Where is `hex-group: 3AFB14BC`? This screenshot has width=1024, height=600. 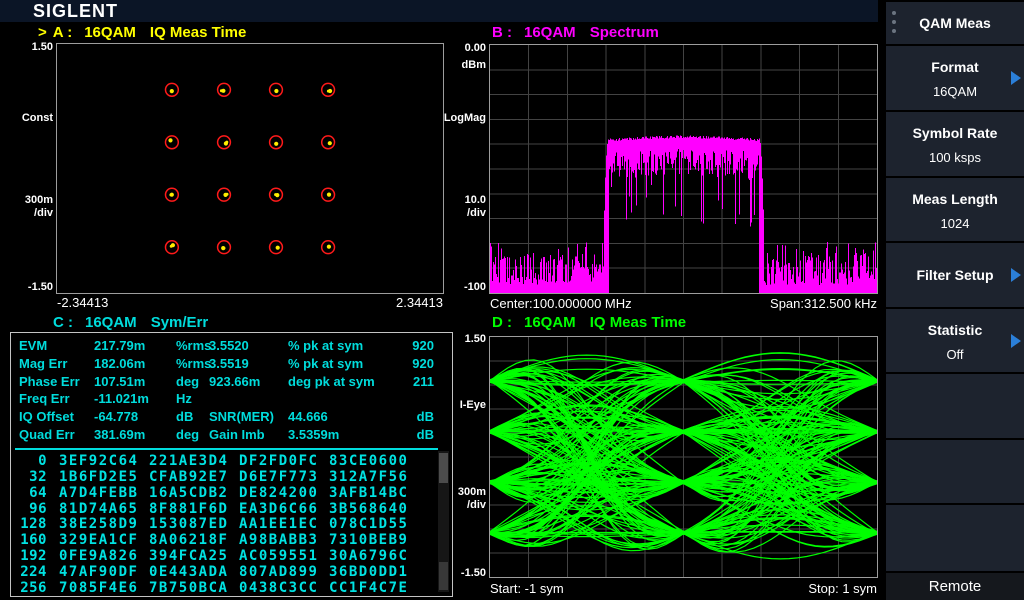
hex-group: 3AFB14BC is located at coordinates (369, 492).